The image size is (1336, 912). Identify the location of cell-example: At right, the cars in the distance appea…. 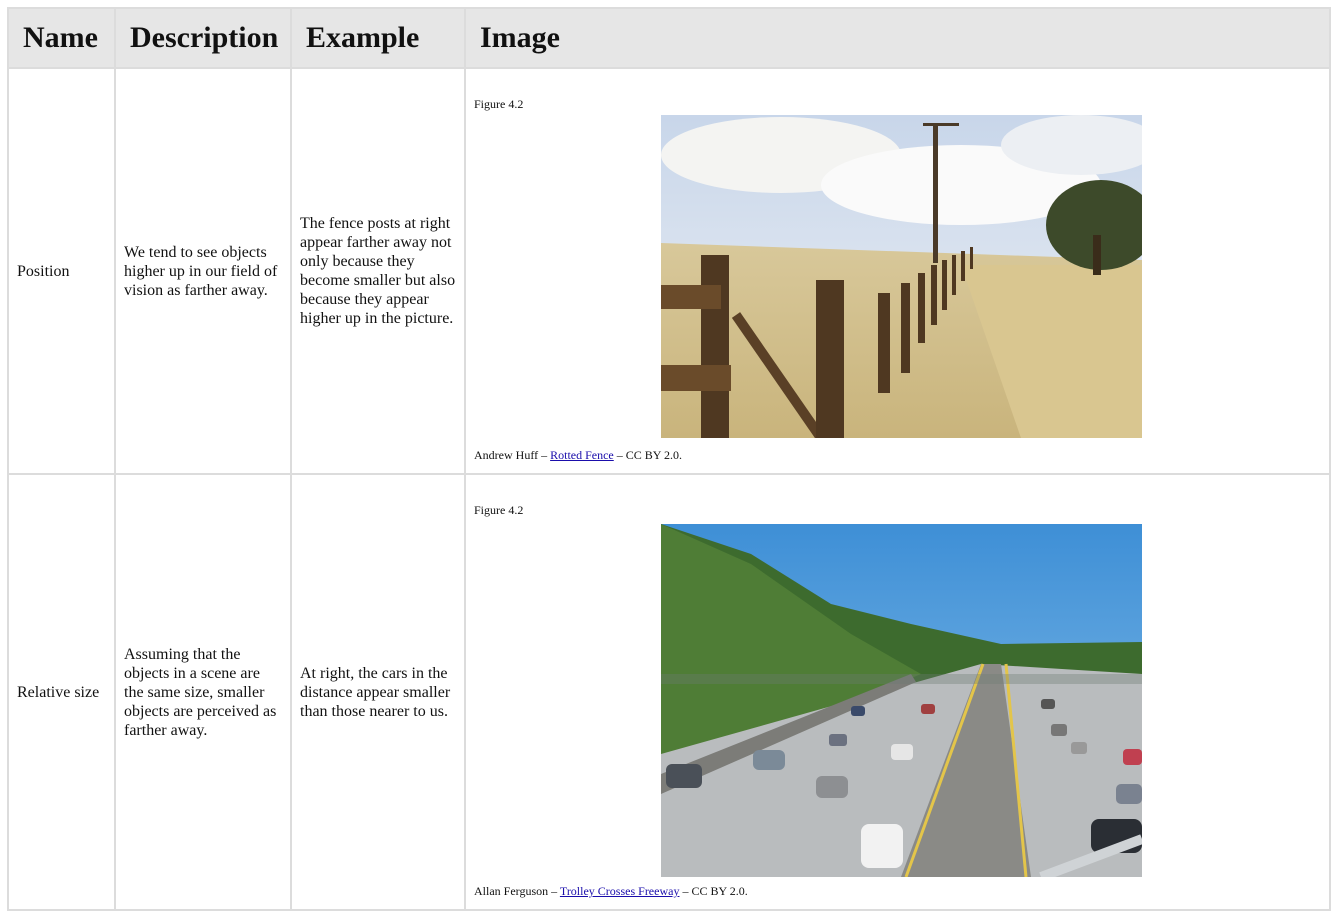
(378, 692).